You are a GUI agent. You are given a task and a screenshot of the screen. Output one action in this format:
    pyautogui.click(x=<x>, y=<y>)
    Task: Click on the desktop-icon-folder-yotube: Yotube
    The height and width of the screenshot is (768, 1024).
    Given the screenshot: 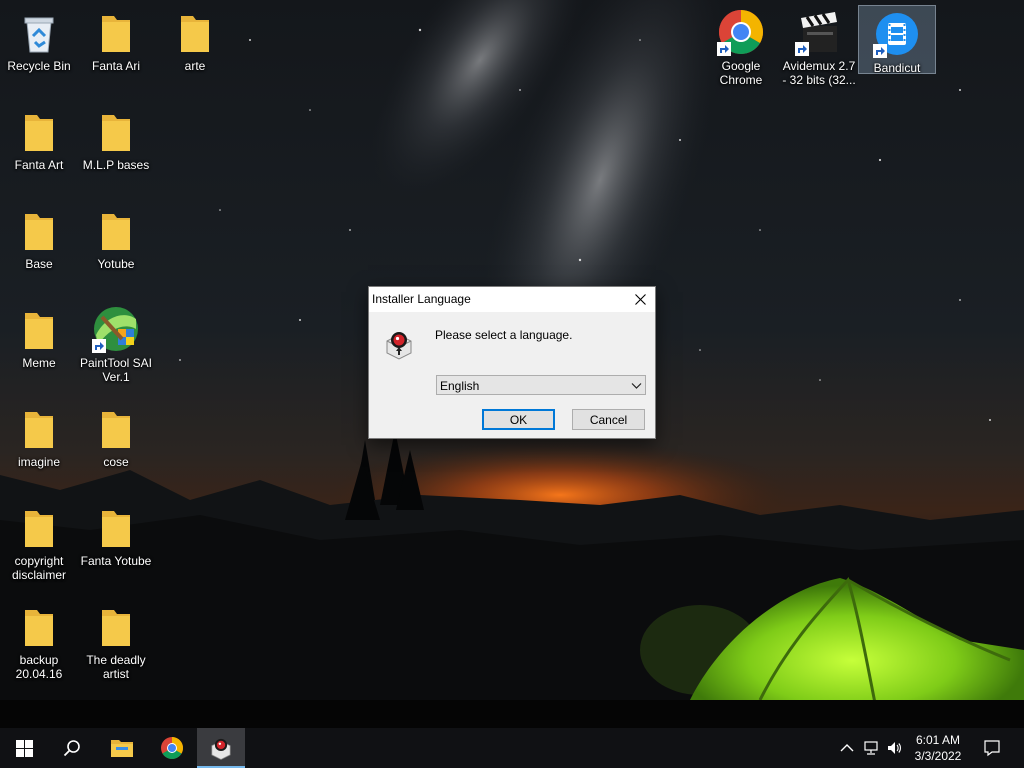 What is the action you would take?
    pyautogui.click(x=116, y=248)
    